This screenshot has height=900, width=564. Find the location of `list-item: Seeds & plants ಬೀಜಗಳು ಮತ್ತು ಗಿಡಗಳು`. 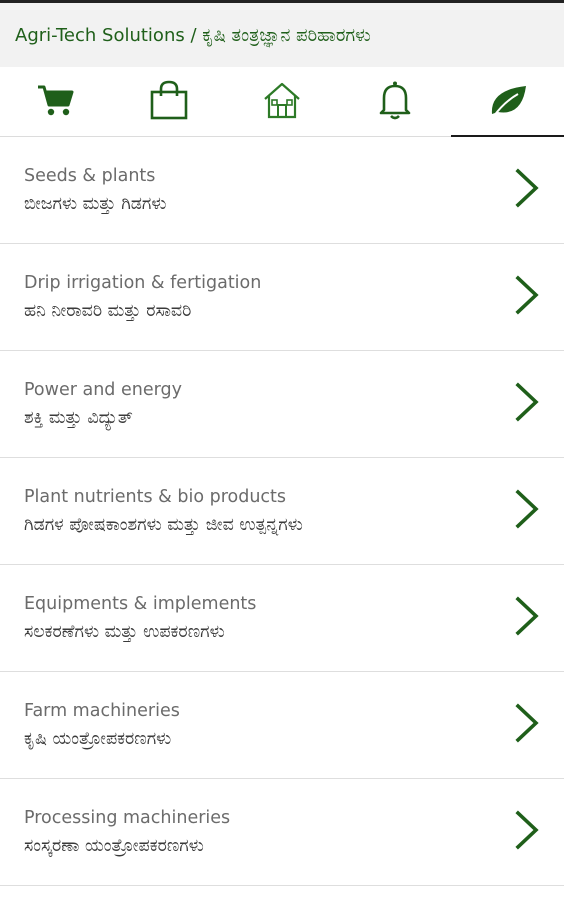

list-item: Seeds & plants ಬೀಜಗಳು ಮತ್ತು ಗಿಡಗಳು is located at coordinates (282, 190).